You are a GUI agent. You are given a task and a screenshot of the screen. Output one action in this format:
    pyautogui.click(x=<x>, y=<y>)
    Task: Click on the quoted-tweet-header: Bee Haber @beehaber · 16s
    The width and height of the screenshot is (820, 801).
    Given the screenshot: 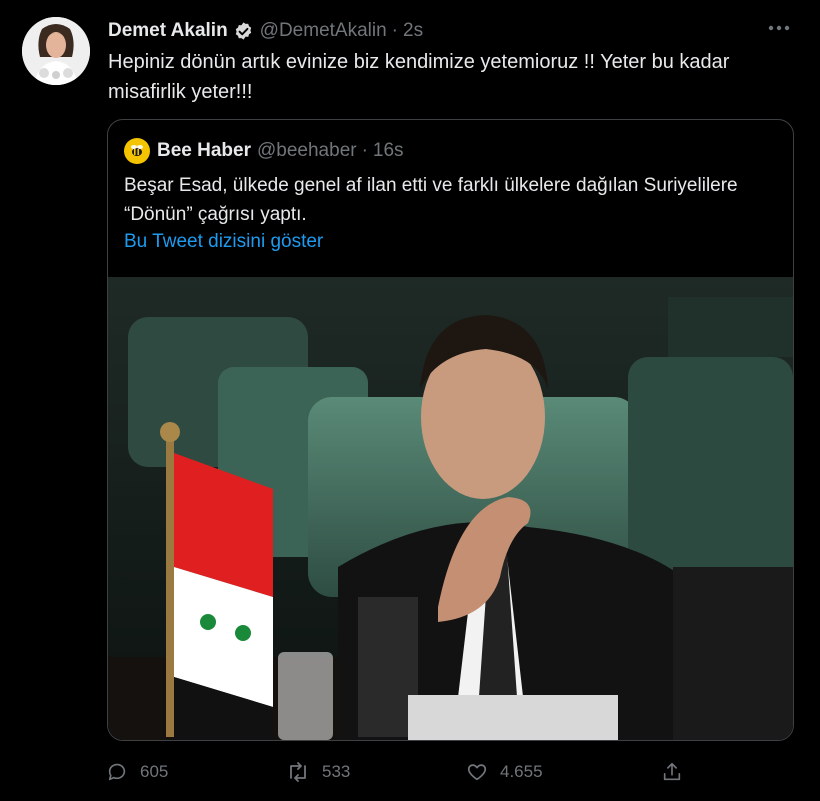 What is the action you would take?
    pyautogui.click(x=264, y=151)
    